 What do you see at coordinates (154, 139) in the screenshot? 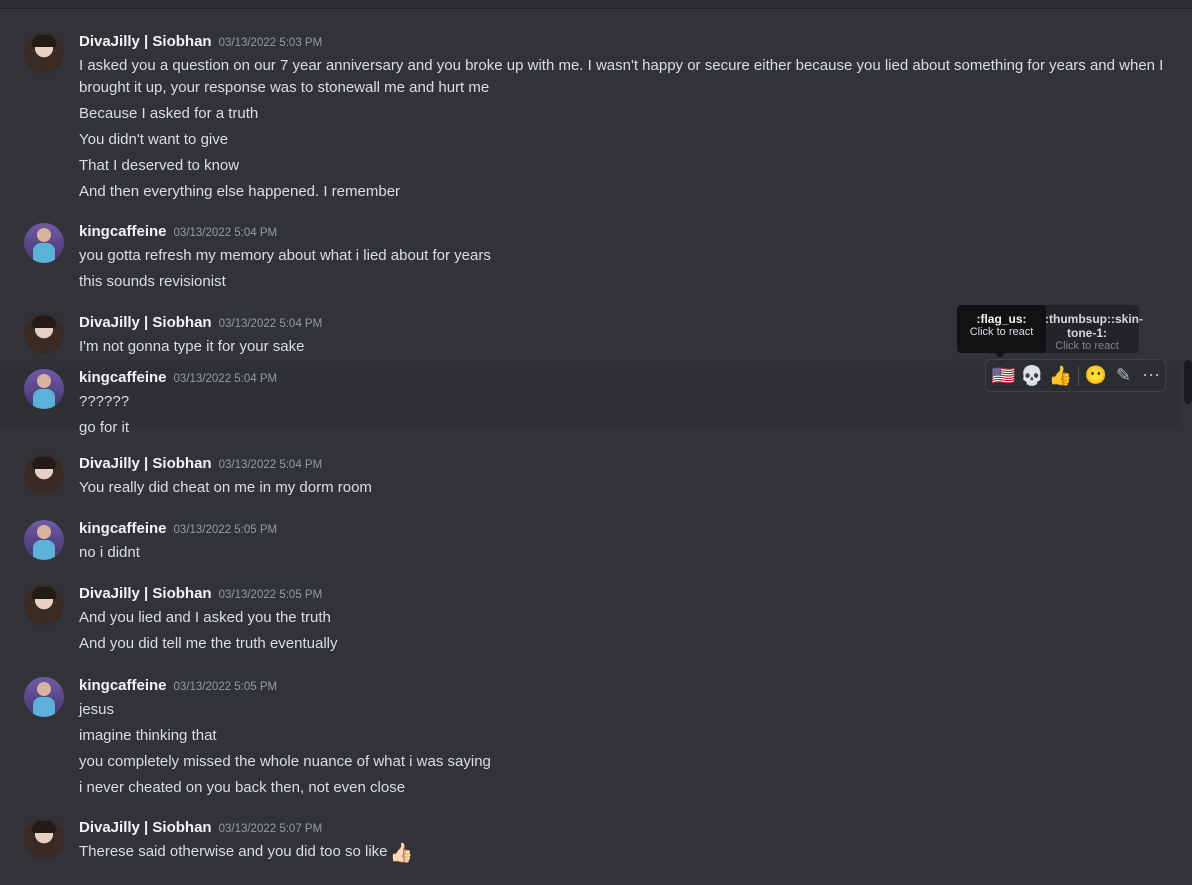
I see `message-text: You didn't want to give` at bounding box center [154, 139].